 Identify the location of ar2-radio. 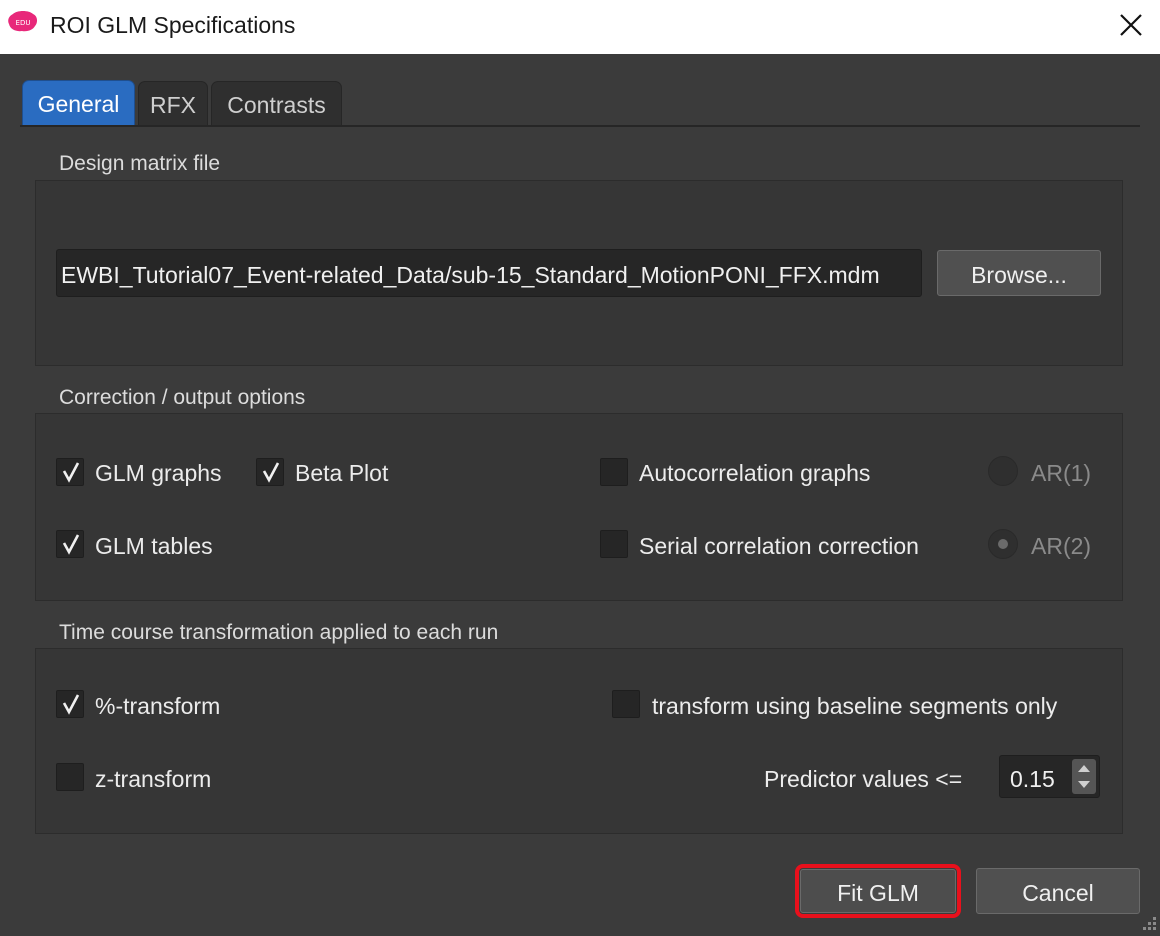
(1003, 544).